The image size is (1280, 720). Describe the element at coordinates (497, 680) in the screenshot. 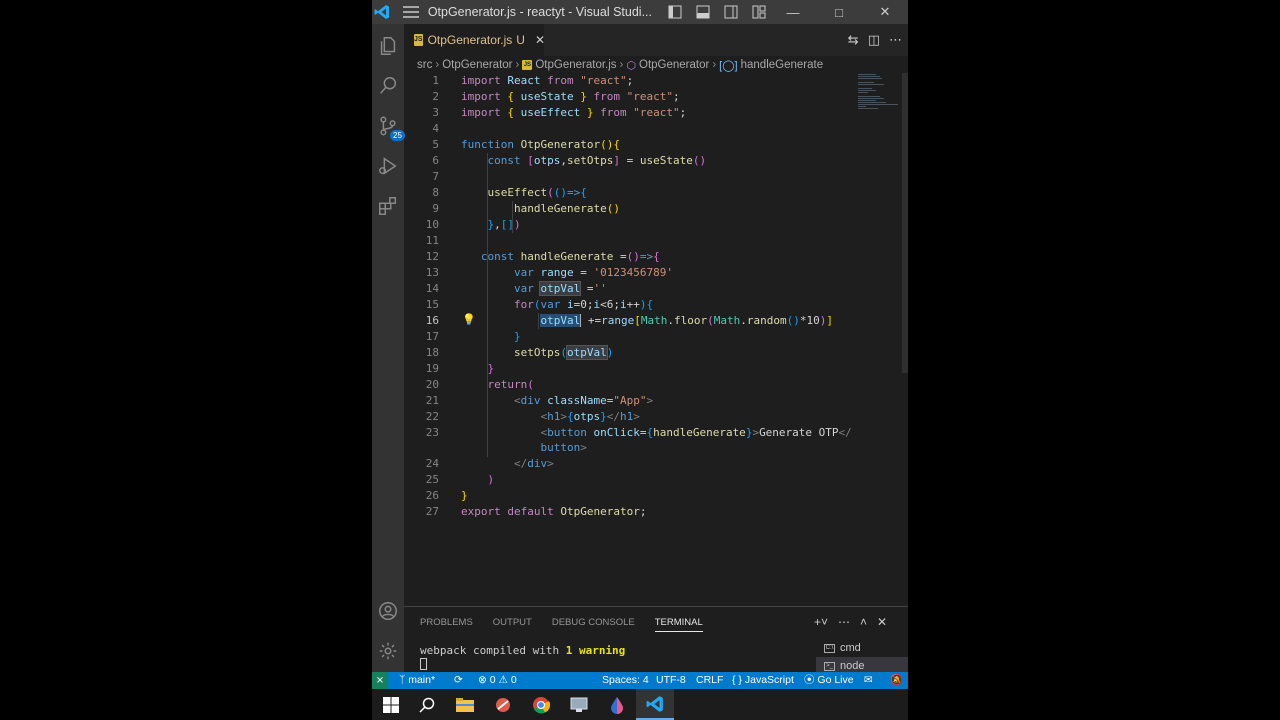

I see `problems-status: ⊗ 0 ⚠ 0` at that location.